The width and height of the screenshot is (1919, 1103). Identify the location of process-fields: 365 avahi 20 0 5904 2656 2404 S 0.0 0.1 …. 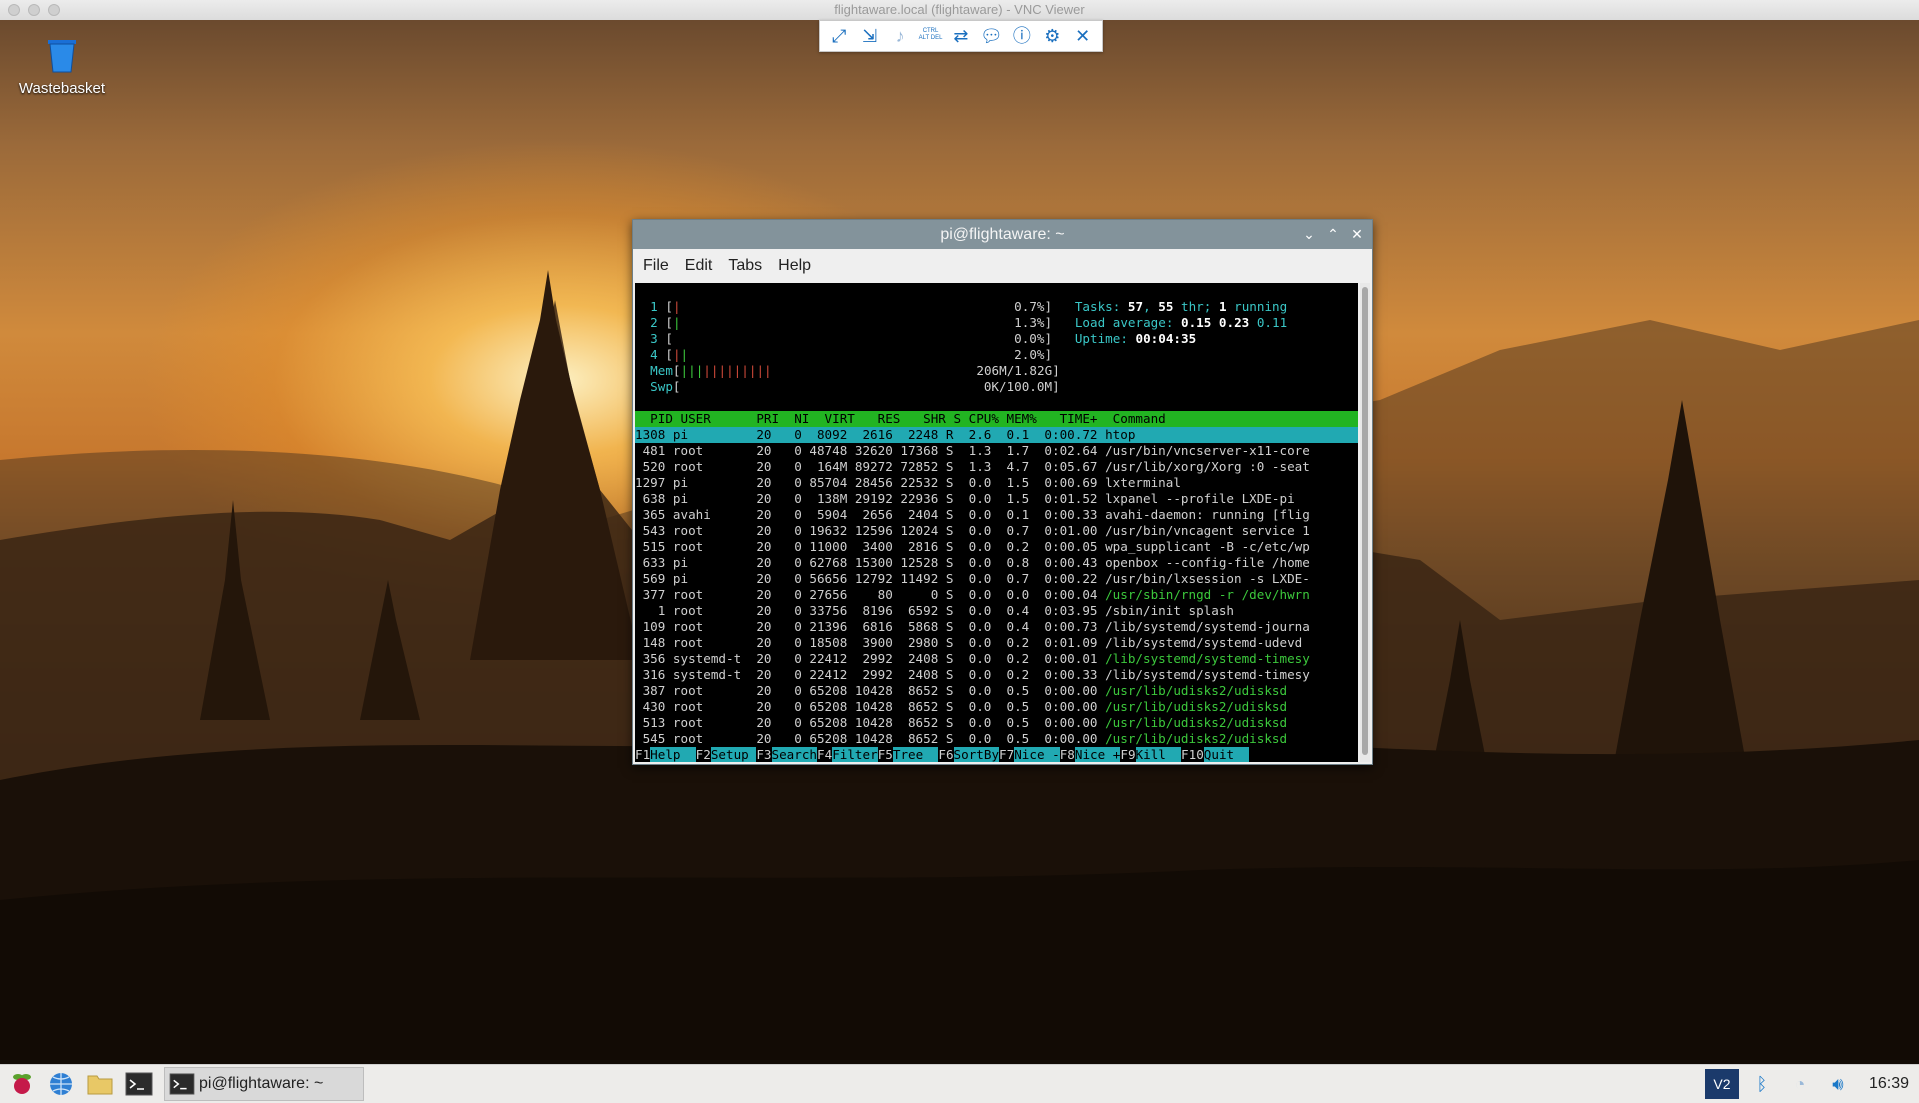
(870, 514).